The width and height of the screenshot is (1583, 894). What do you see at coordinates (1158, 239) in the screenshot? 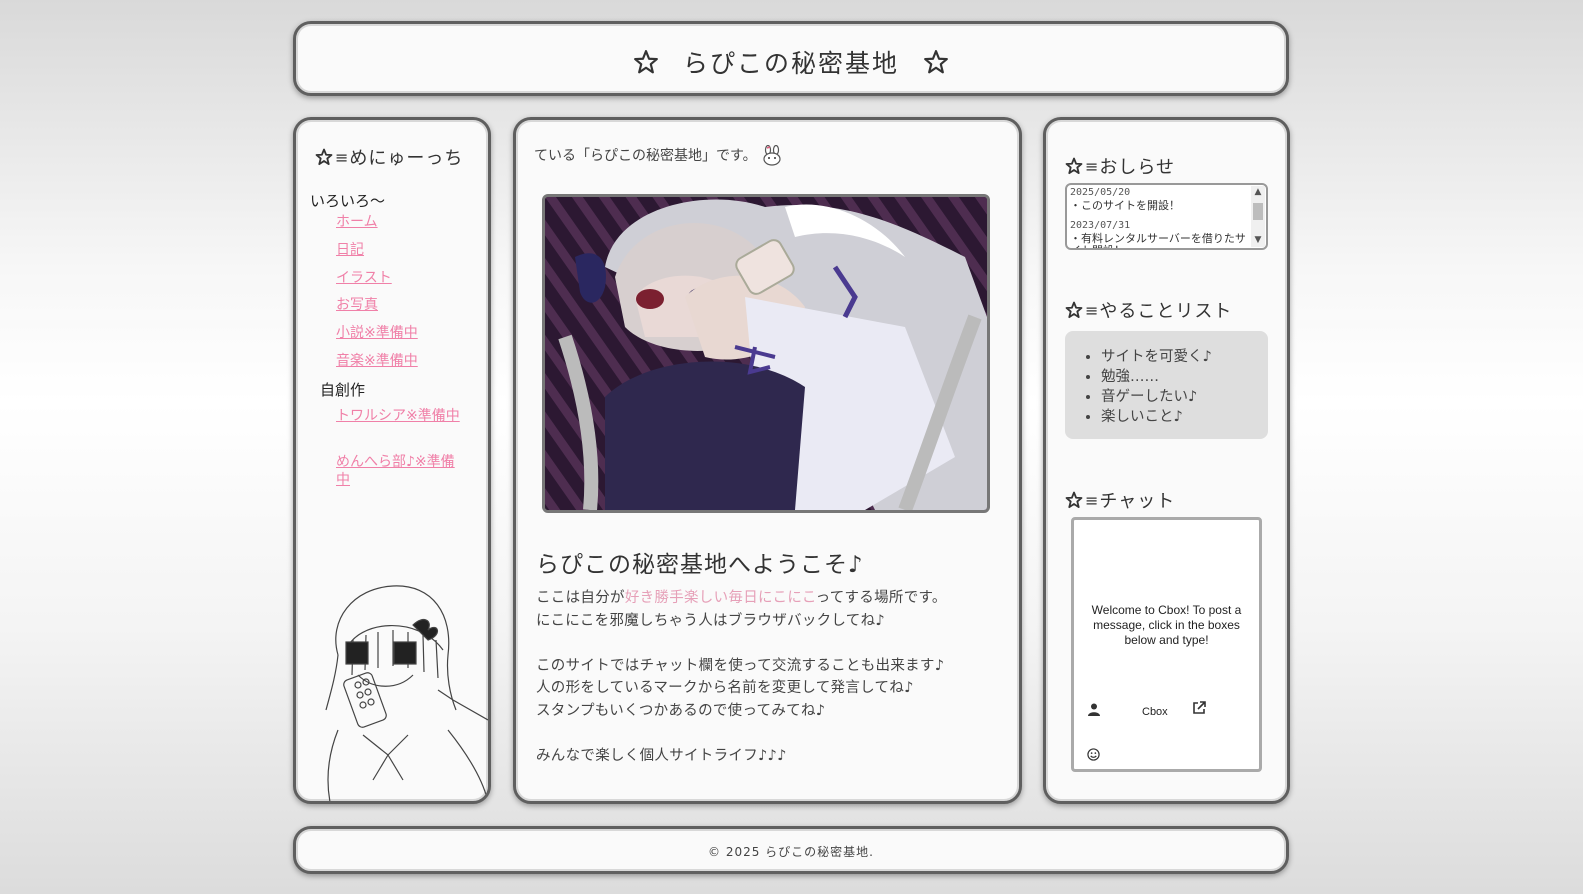
I see `news-text: ・有料レンタルサーバーを借りたサイト開設！` at bounding box center [1158, 239].